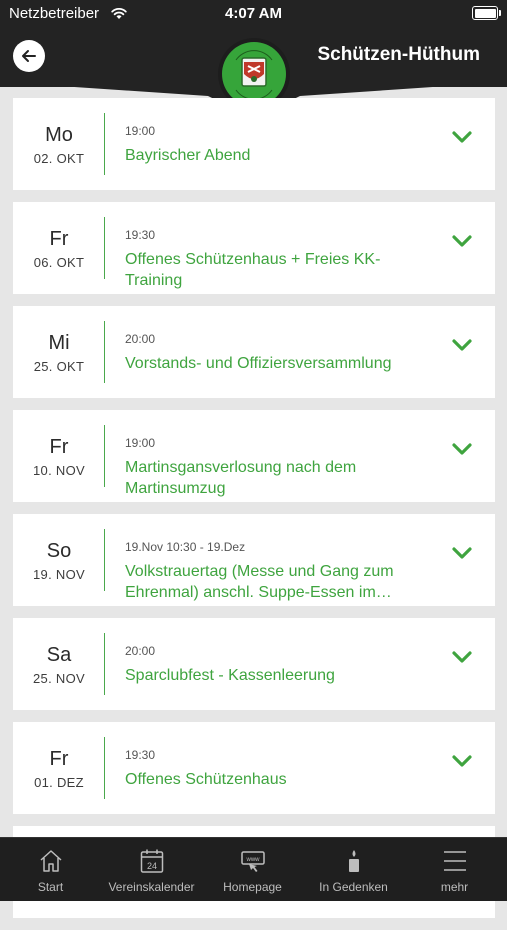  I want to click on calendar-icon: 24, so click(151, 861).